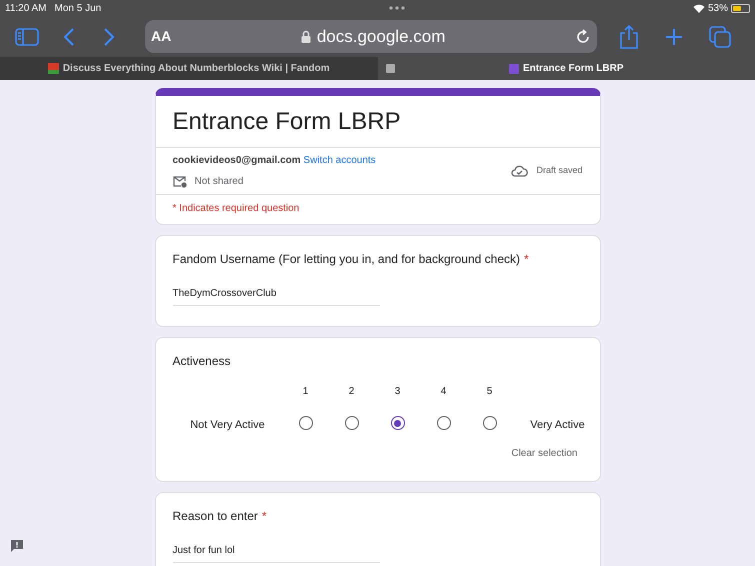  Describe the element at coordinates (398, 392) in the screenshot. I see `scale-number: 3` at that location.